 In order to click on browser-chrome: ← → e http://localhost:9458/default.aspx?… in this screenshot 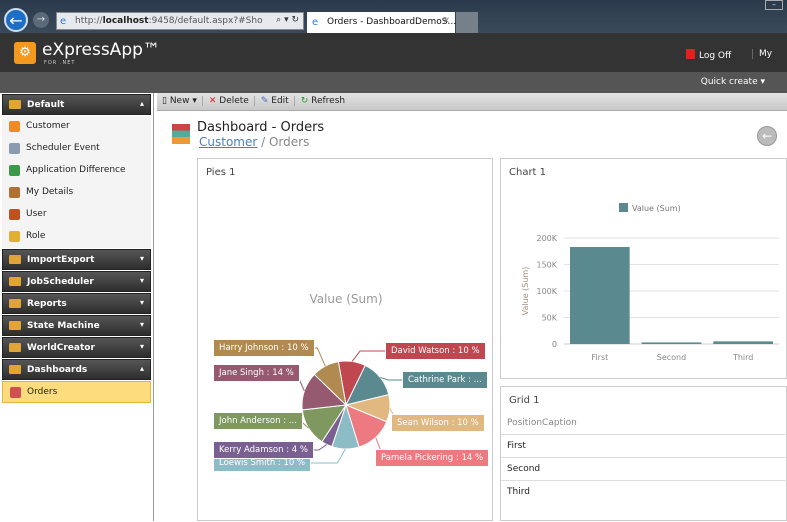, I will do `click(393, 16)`.